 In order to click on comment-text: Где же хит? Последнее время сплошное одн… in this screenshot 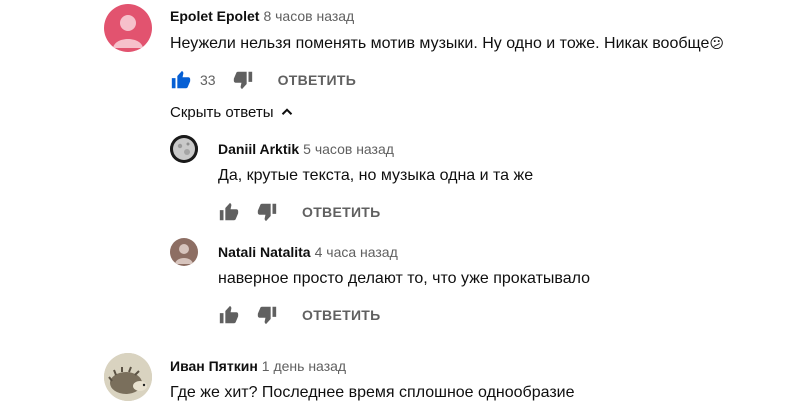, I will do `click(372, 392)`.